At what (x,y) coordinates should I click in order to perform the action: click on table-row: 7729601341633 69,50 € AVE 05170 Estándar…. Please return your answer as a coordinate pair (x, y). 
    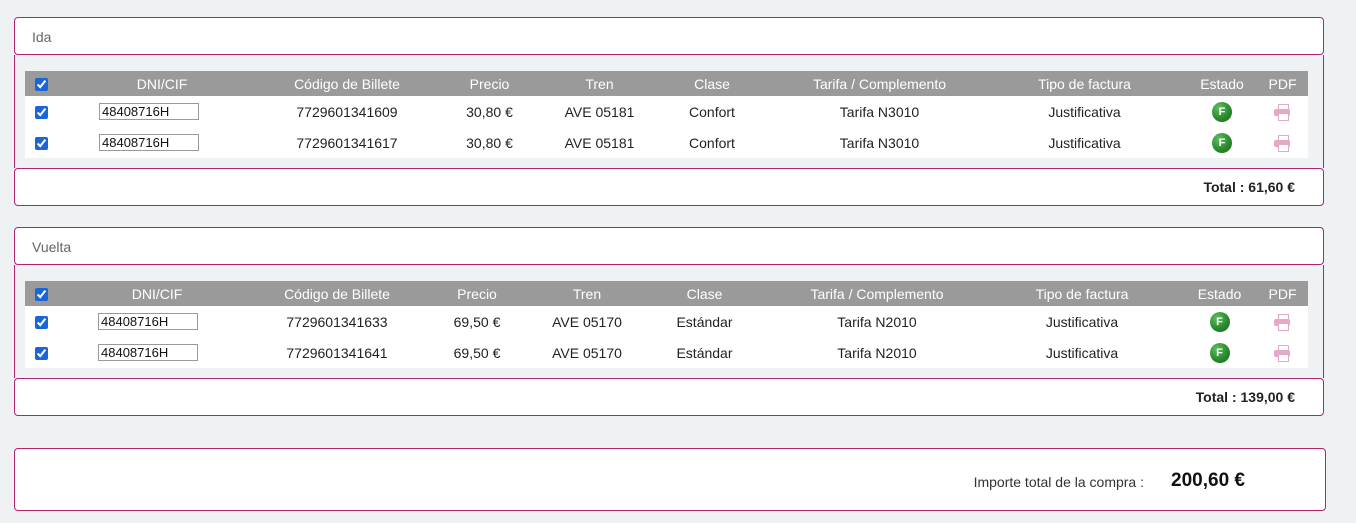
    Looking at the image, I should click on (666, 321).